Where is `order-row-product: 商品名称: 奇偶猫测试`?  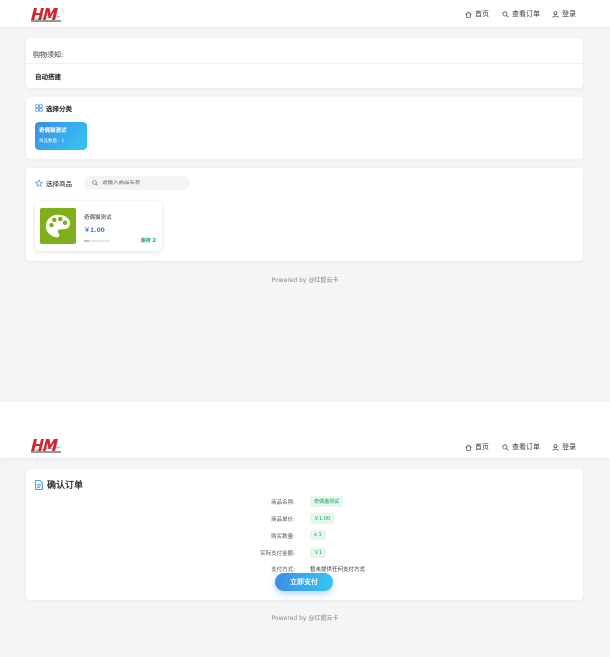
order-row-product: 商品名称: 奇偶猫测试 is located at coordinates (304, 501).